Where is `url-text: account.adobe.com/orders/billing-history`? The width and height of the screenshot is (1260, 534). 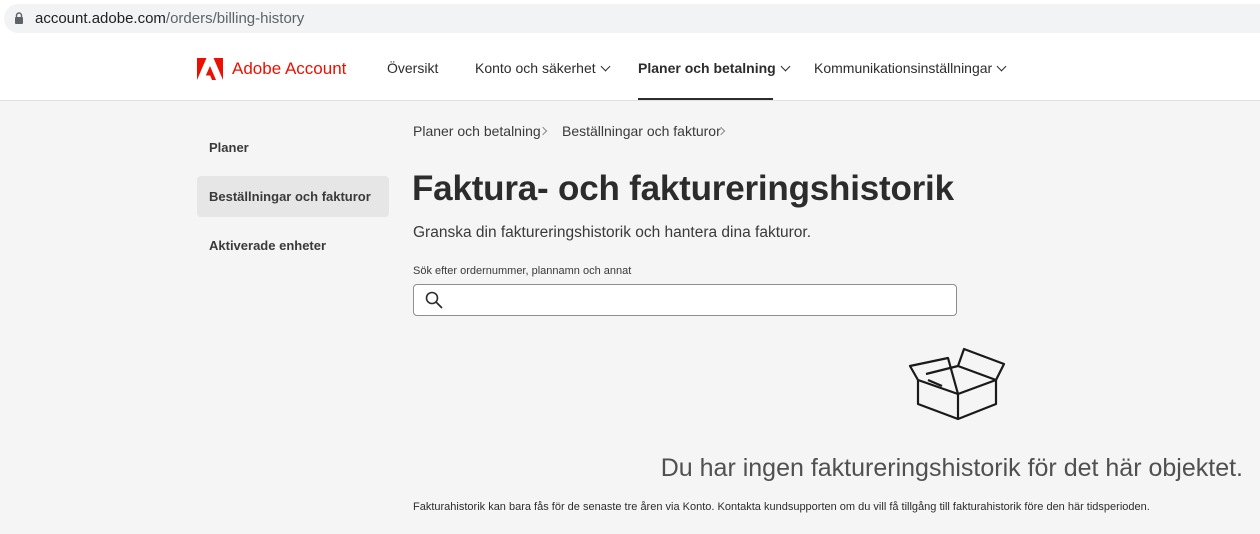
url-text: account.adobe.com/orders/billing-history is located at coordinates (169, 18).